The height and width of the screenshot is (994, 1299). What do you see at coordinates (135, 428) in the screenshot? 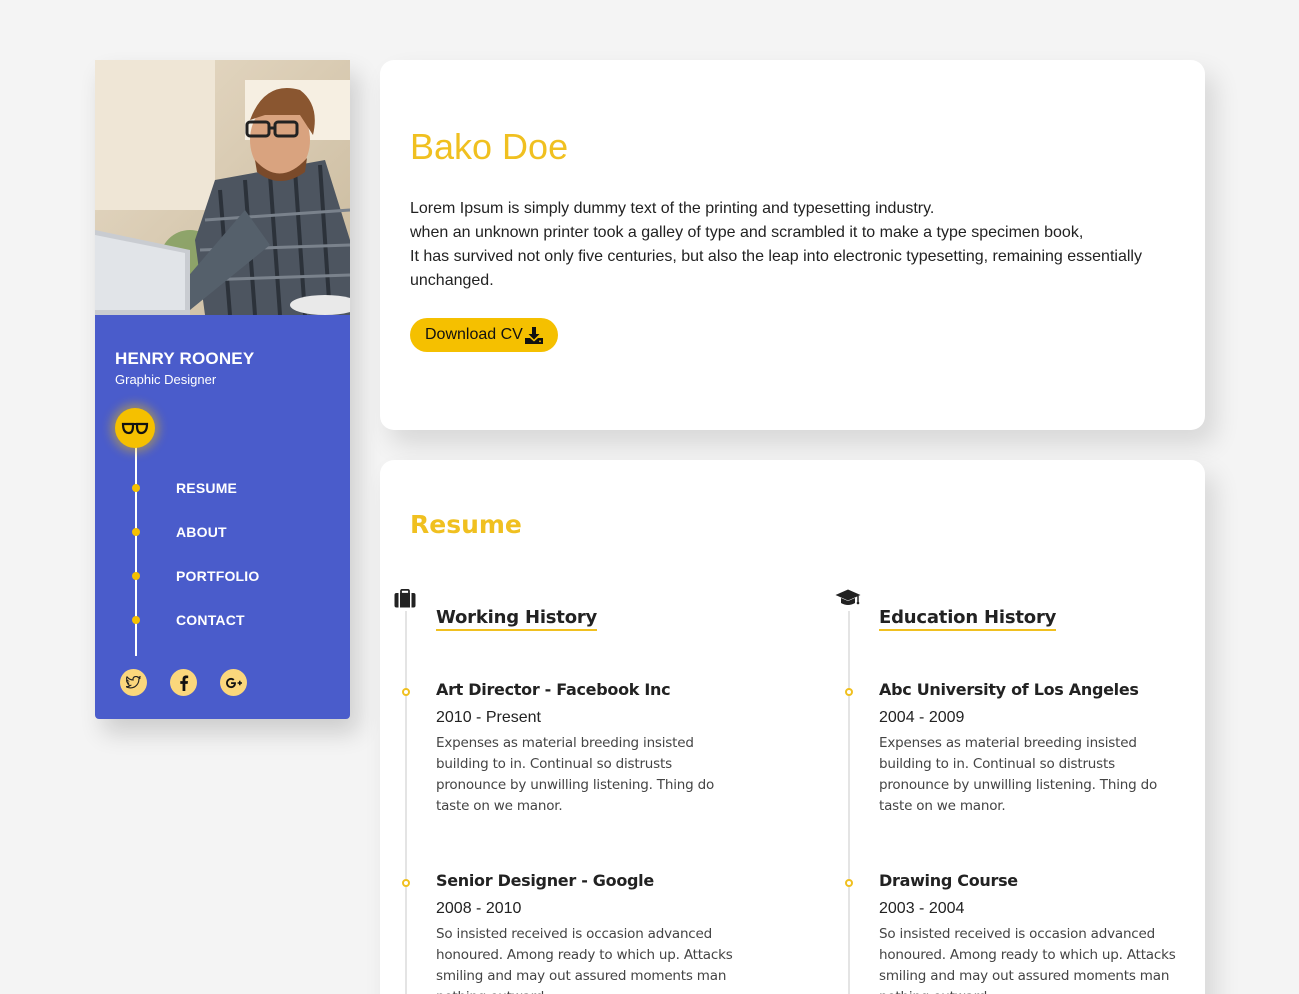
I see `glasses-icon` at bounding box center [135, 428].